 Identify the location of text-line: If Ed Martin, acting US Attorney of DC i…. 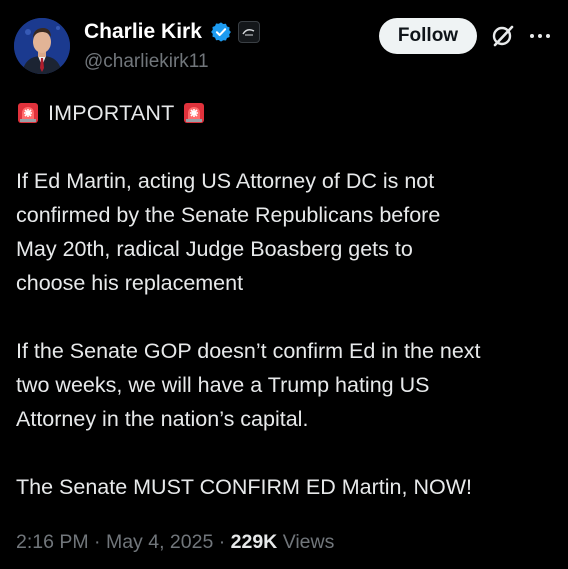
(225, 181).